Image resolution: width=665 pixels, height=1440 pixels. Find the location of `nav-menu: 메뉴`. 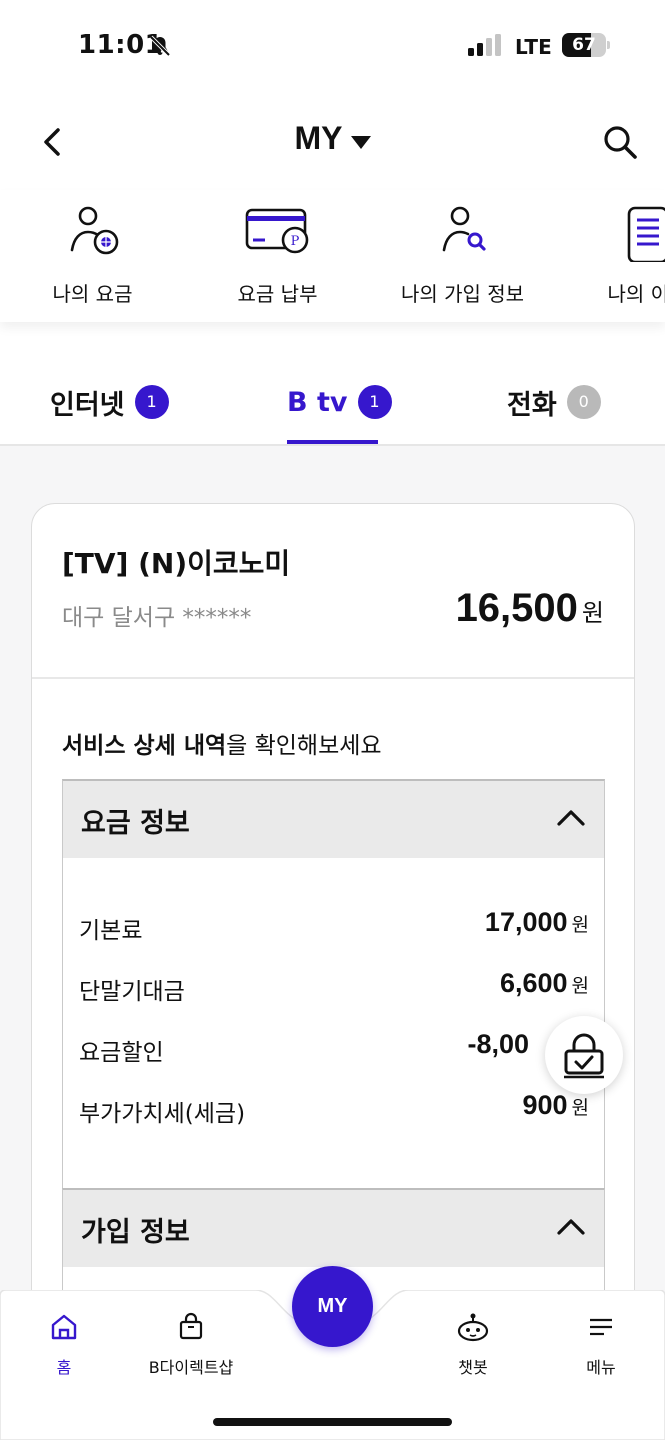

nav-menu: 메뉴 is located at coordinates (601, 1345).